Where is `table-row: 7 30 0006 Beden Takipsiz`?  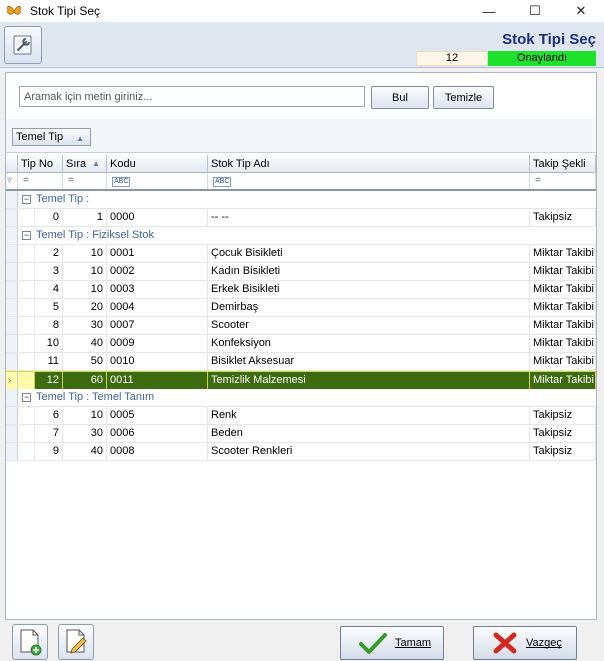
table-row: 7 30 0006 Beden Takipsiz is located at coordinates (301, 434).